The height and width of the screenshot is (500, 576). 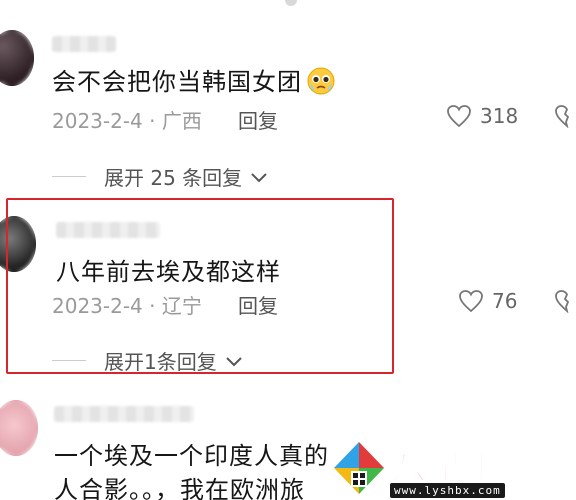 I want to click on cut-off-icon, so click(x=291, y=3).